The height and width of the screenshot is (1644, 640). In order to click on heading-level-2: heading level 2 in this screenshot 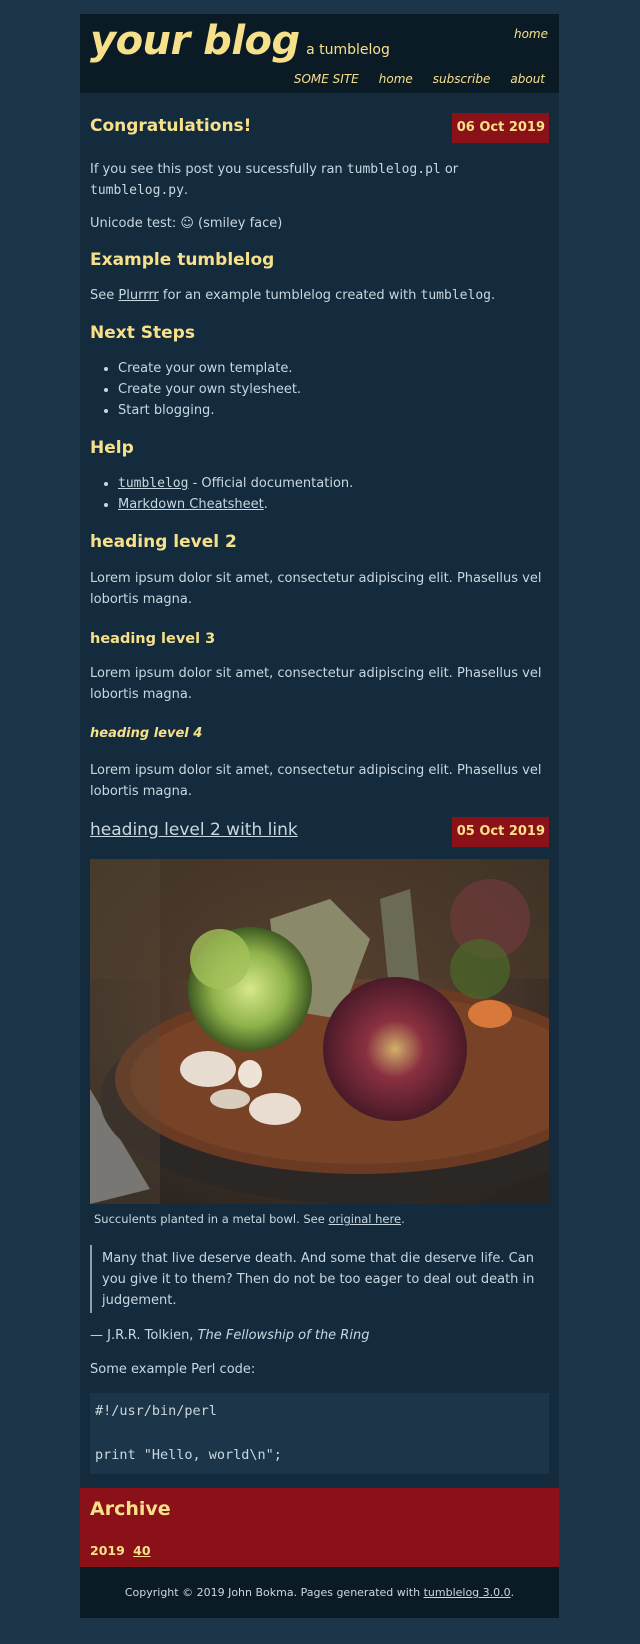, I will do `click(163, 542)`.